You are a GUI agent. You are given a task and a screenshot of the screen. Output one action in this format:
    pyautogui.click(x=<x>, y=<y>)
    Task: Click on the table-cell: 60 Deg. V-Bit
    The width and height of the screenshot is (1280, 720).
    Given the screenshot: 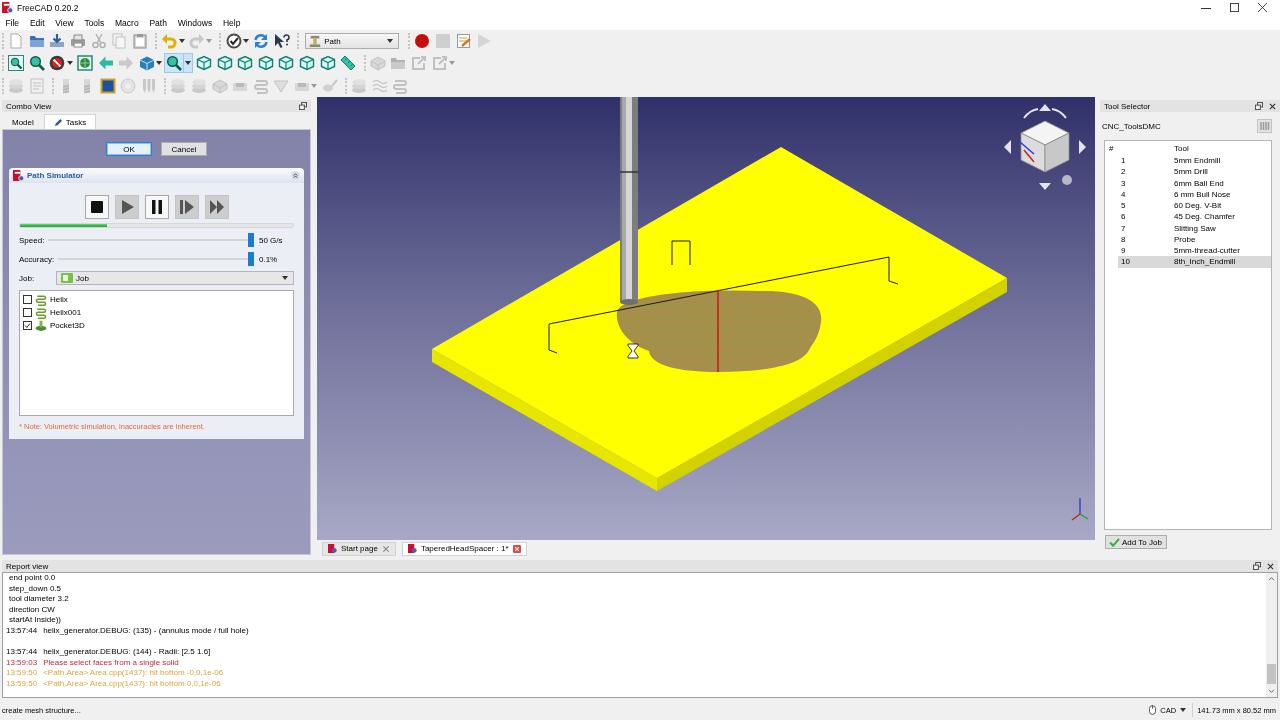 What is the action you would take?
    pyautogui.click(x=1222, y=206)
    